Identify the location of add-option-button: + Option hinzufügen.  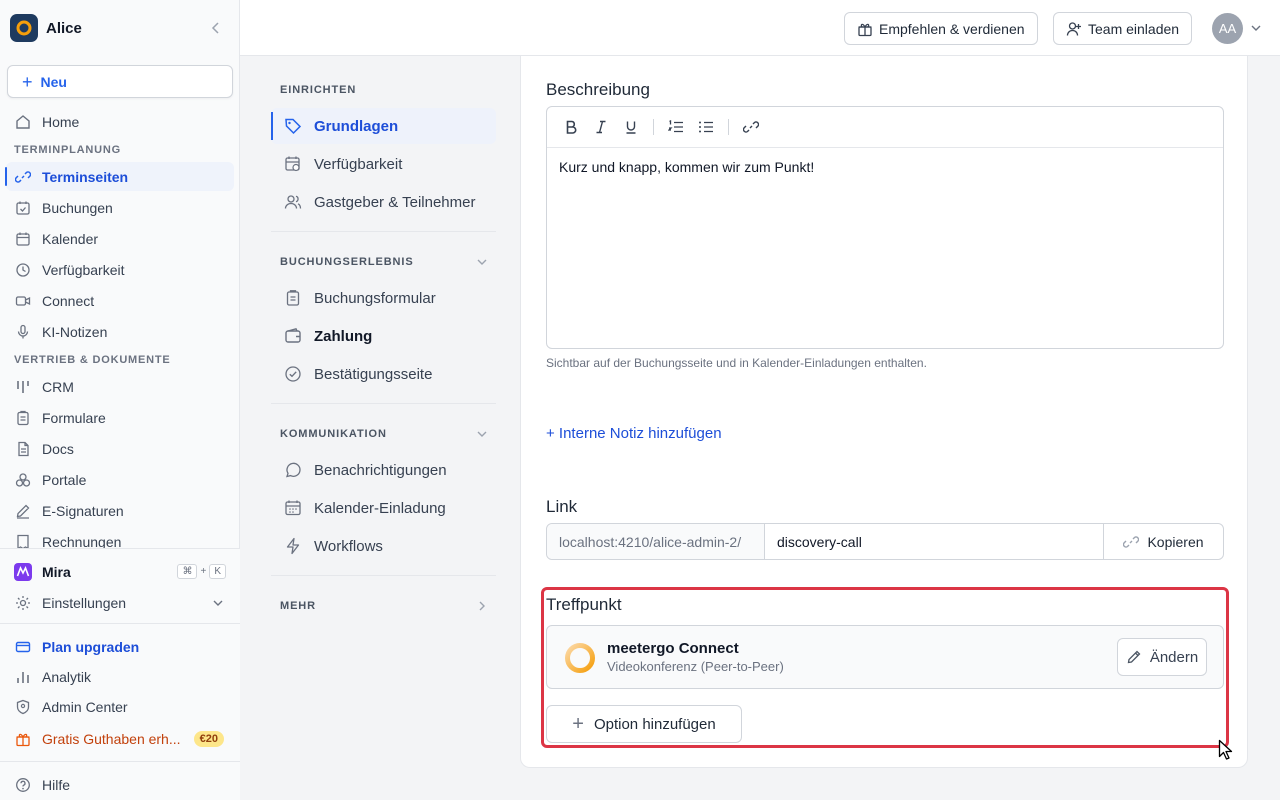
(644, 724).